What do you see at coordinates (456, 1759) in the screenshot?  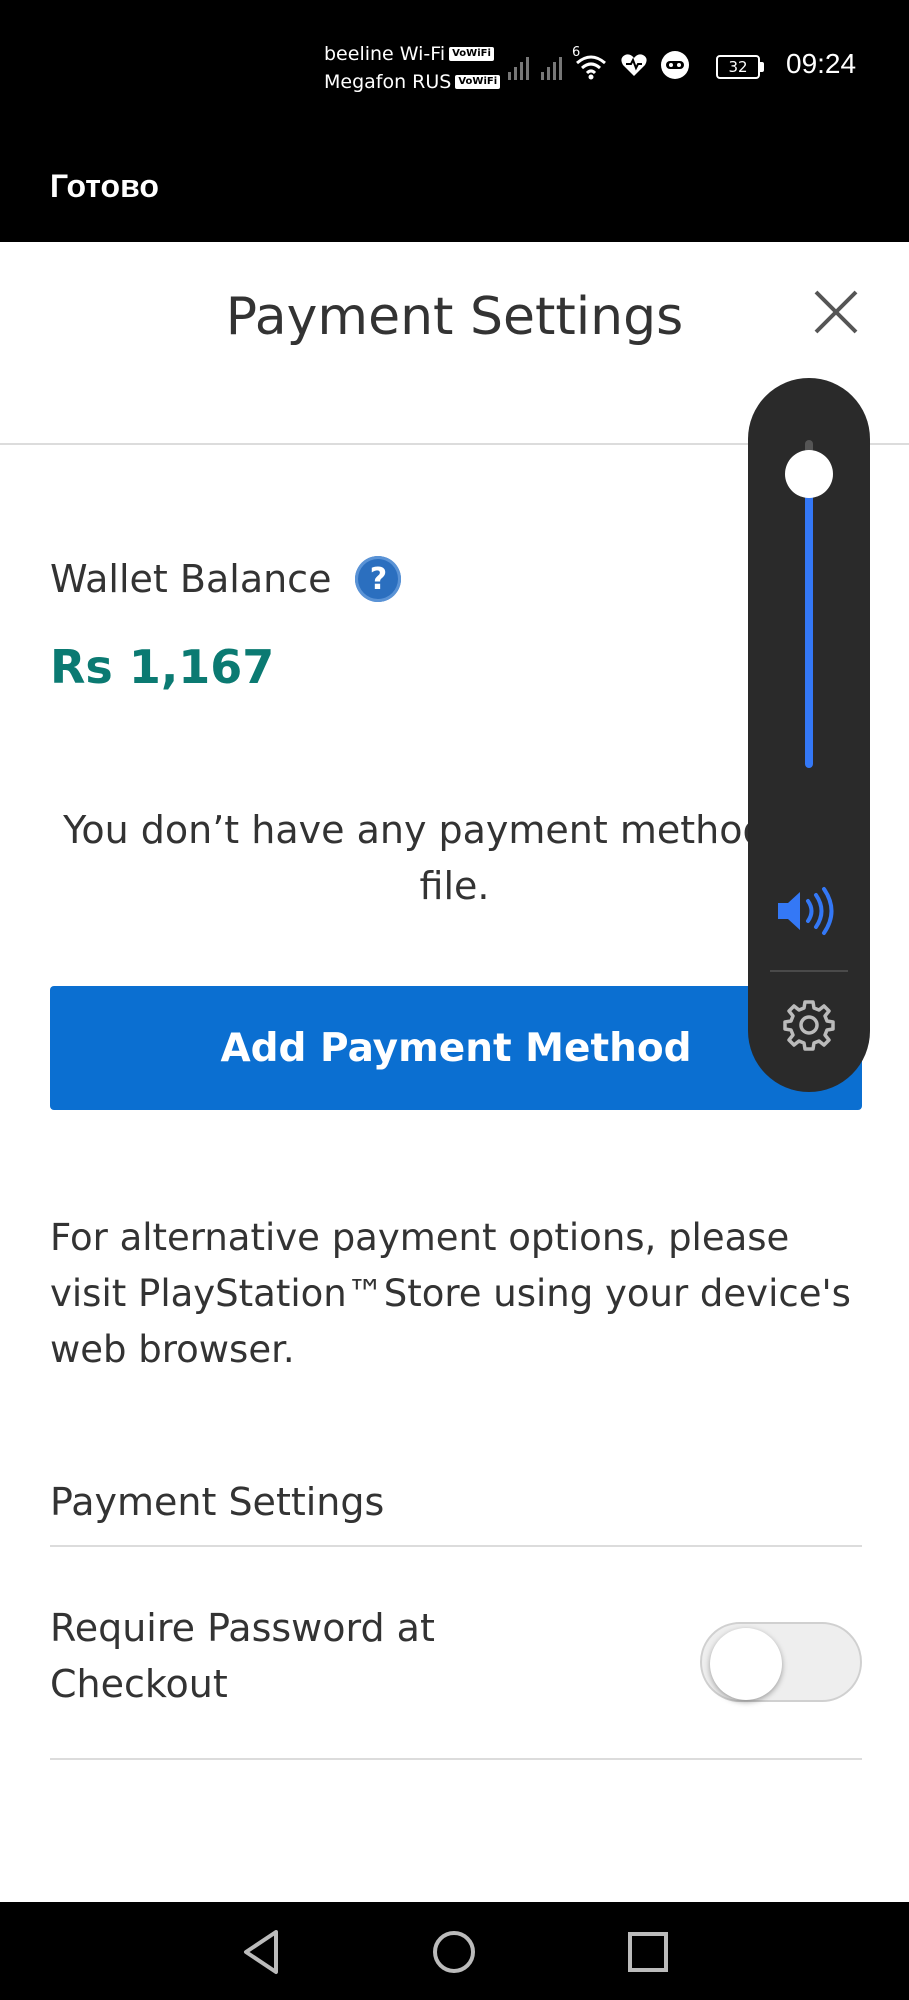 I see `row-divider` at bounding box center [456, 1759].